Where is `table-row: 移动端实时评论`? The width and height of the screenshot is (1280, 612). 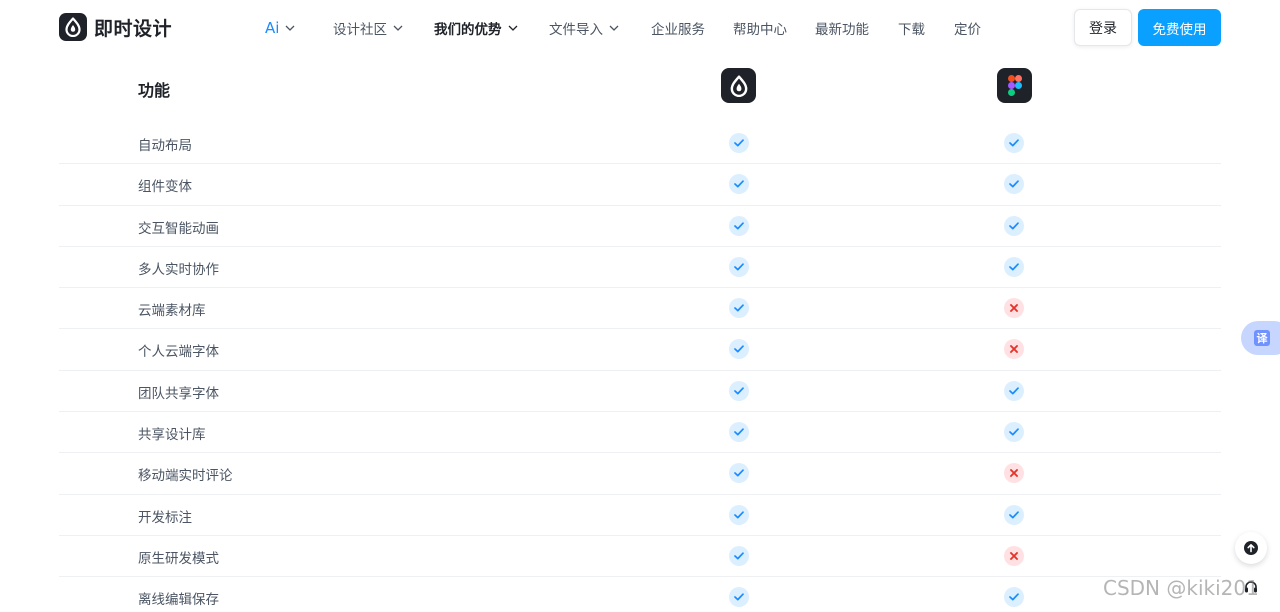 table-row: 移动端实时评论 is located at coordinates (640, 474).